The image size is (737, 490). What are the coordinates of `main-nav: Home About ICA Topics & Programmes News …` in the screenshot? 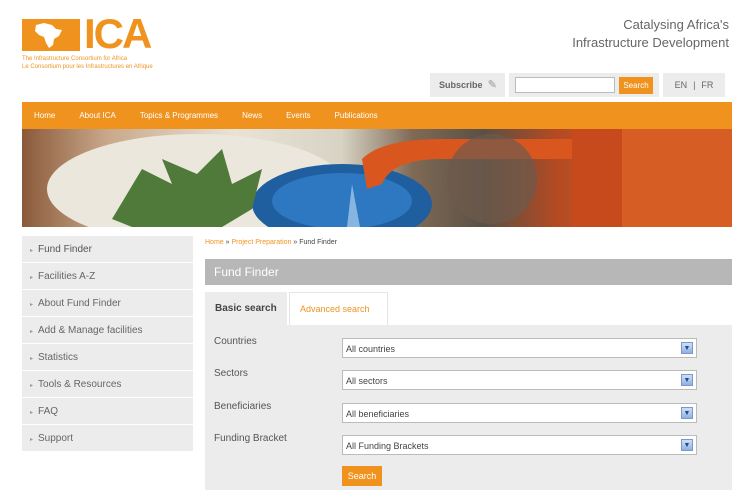 It's located at (377, 115).